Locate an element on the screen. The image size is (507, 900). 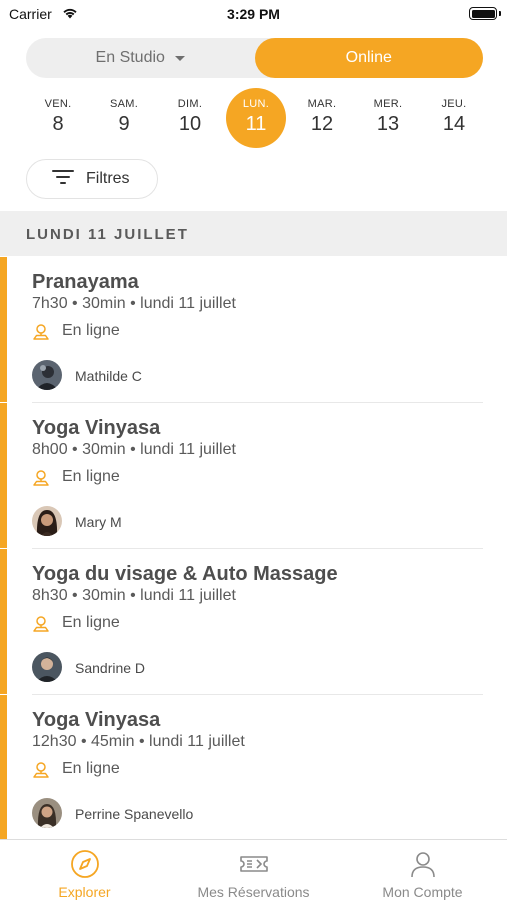
day-name: LUN. is located at coordinates (256, 104).